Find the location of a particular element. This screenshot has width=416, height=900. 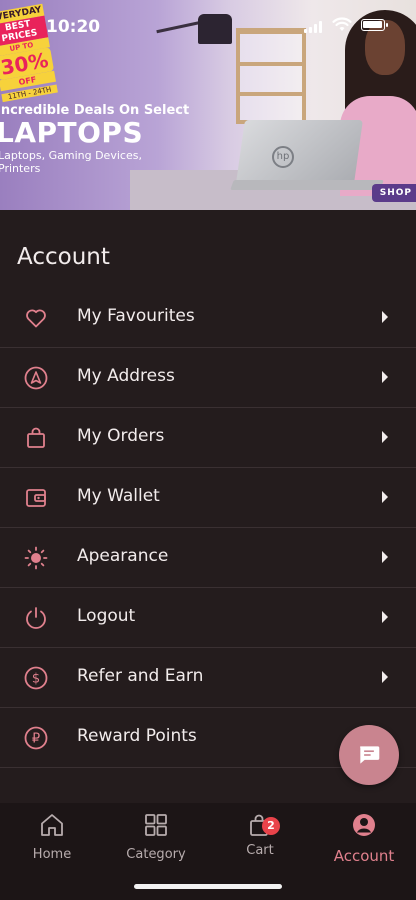

status-time: 10:20 is located at coordinates (73, 27).